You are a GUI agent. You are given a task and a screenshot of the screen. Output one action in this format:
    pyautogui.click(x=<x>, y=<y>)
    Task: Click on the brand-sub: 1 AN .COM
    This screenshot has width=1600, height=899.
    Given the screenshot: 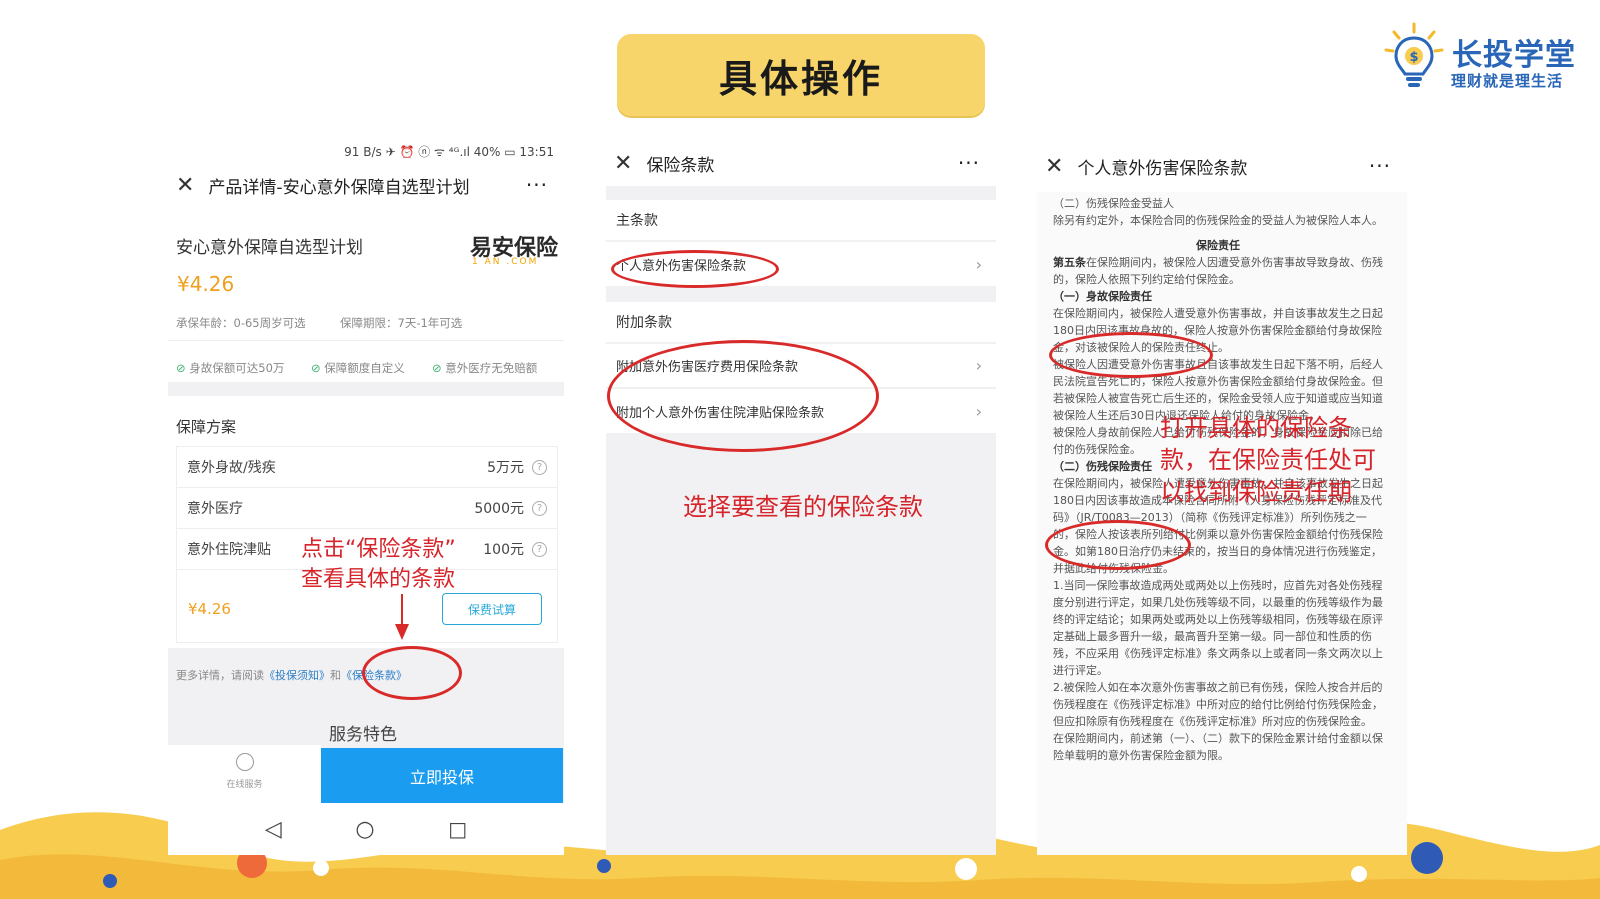 What is the action you would take?
    pyautogui.click(x=505, y=262)
    